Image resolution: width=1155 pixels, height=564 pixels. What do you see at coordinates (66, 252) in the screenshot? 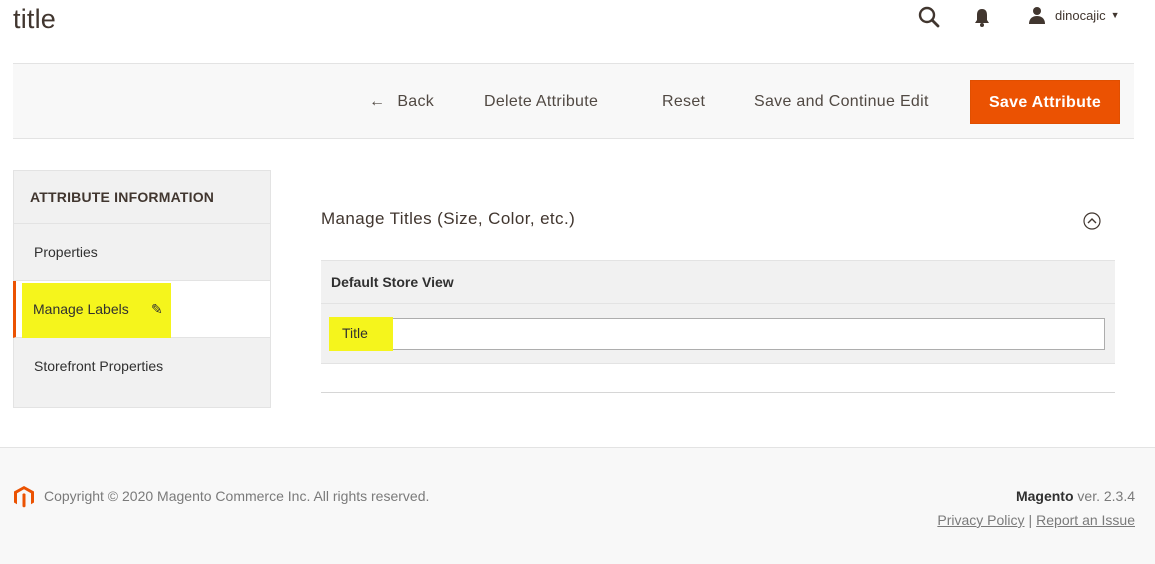
I see `sidebar-item-label: Properties` at bounding box center [66, 252].